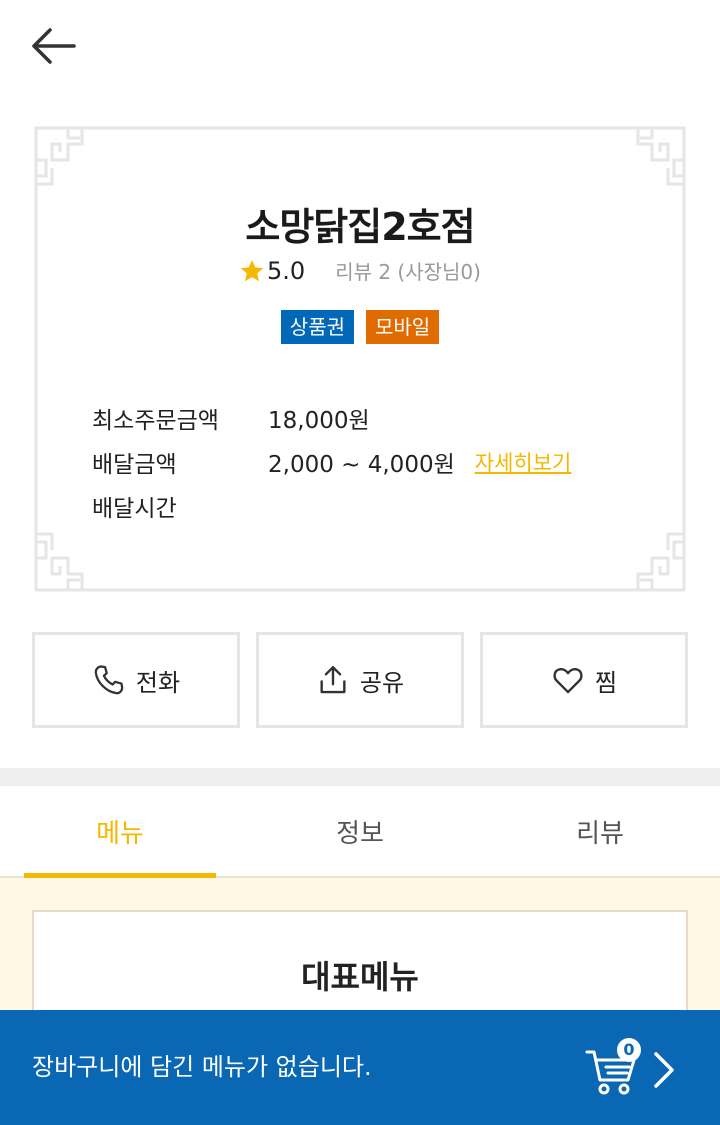  I want to click on info-row-delivery-fee: 배달금액 2,000 ~ 4,000원 자세히보기, so click(331, 462).